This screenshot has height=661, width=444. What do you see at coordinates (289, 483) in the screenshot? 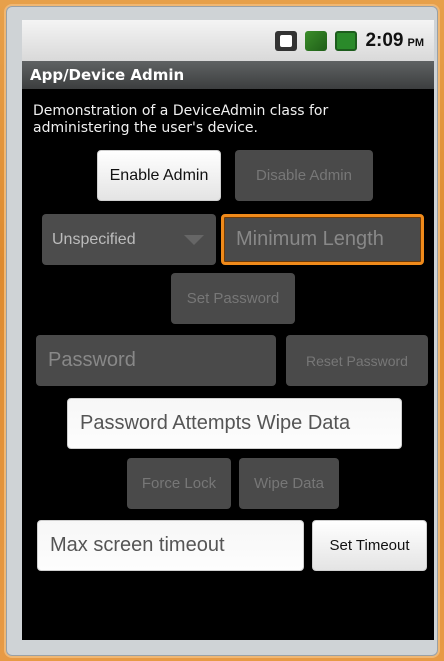
I see `wipe-data-button: Wipe Data` at bounding box center [289, 483].